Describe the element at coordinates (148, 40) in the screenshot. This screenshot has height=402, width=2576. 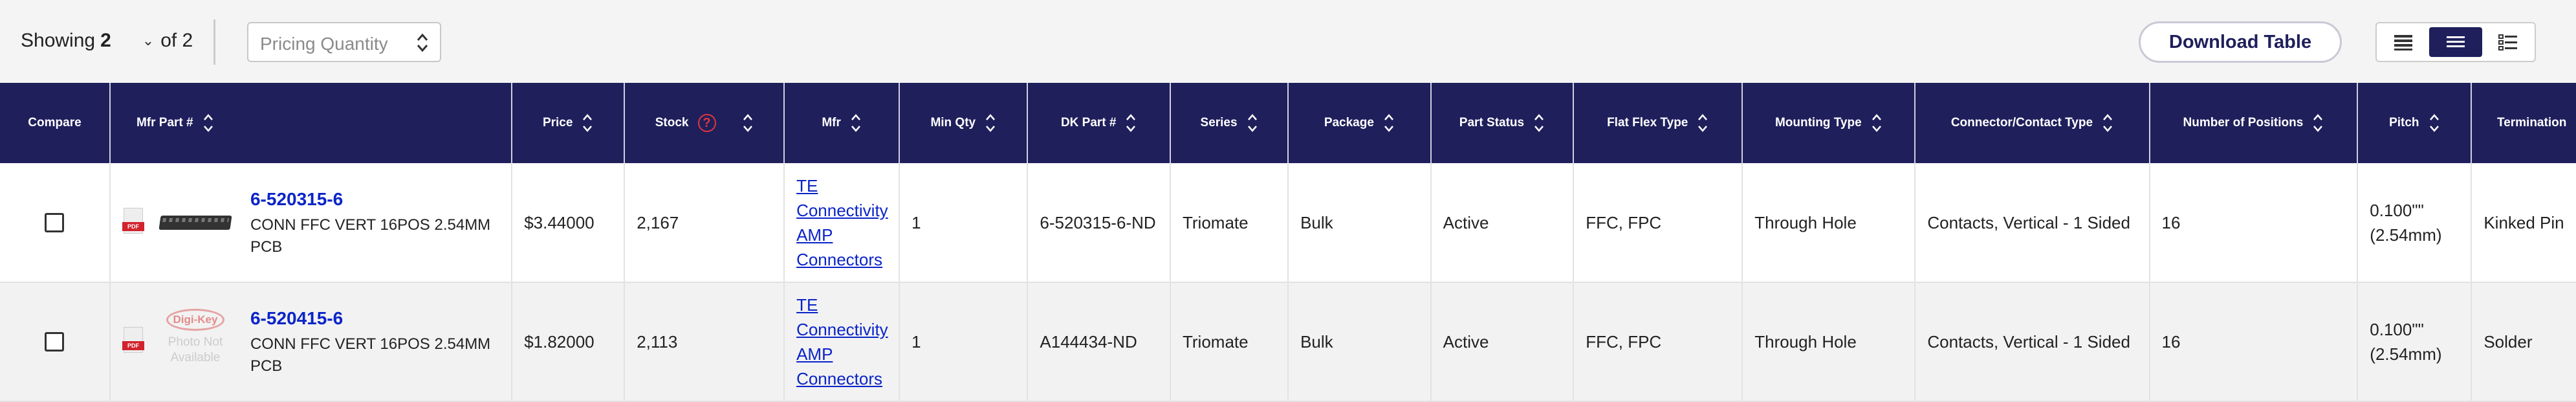
I see `chevron-down-icon: ⌄` at that location.